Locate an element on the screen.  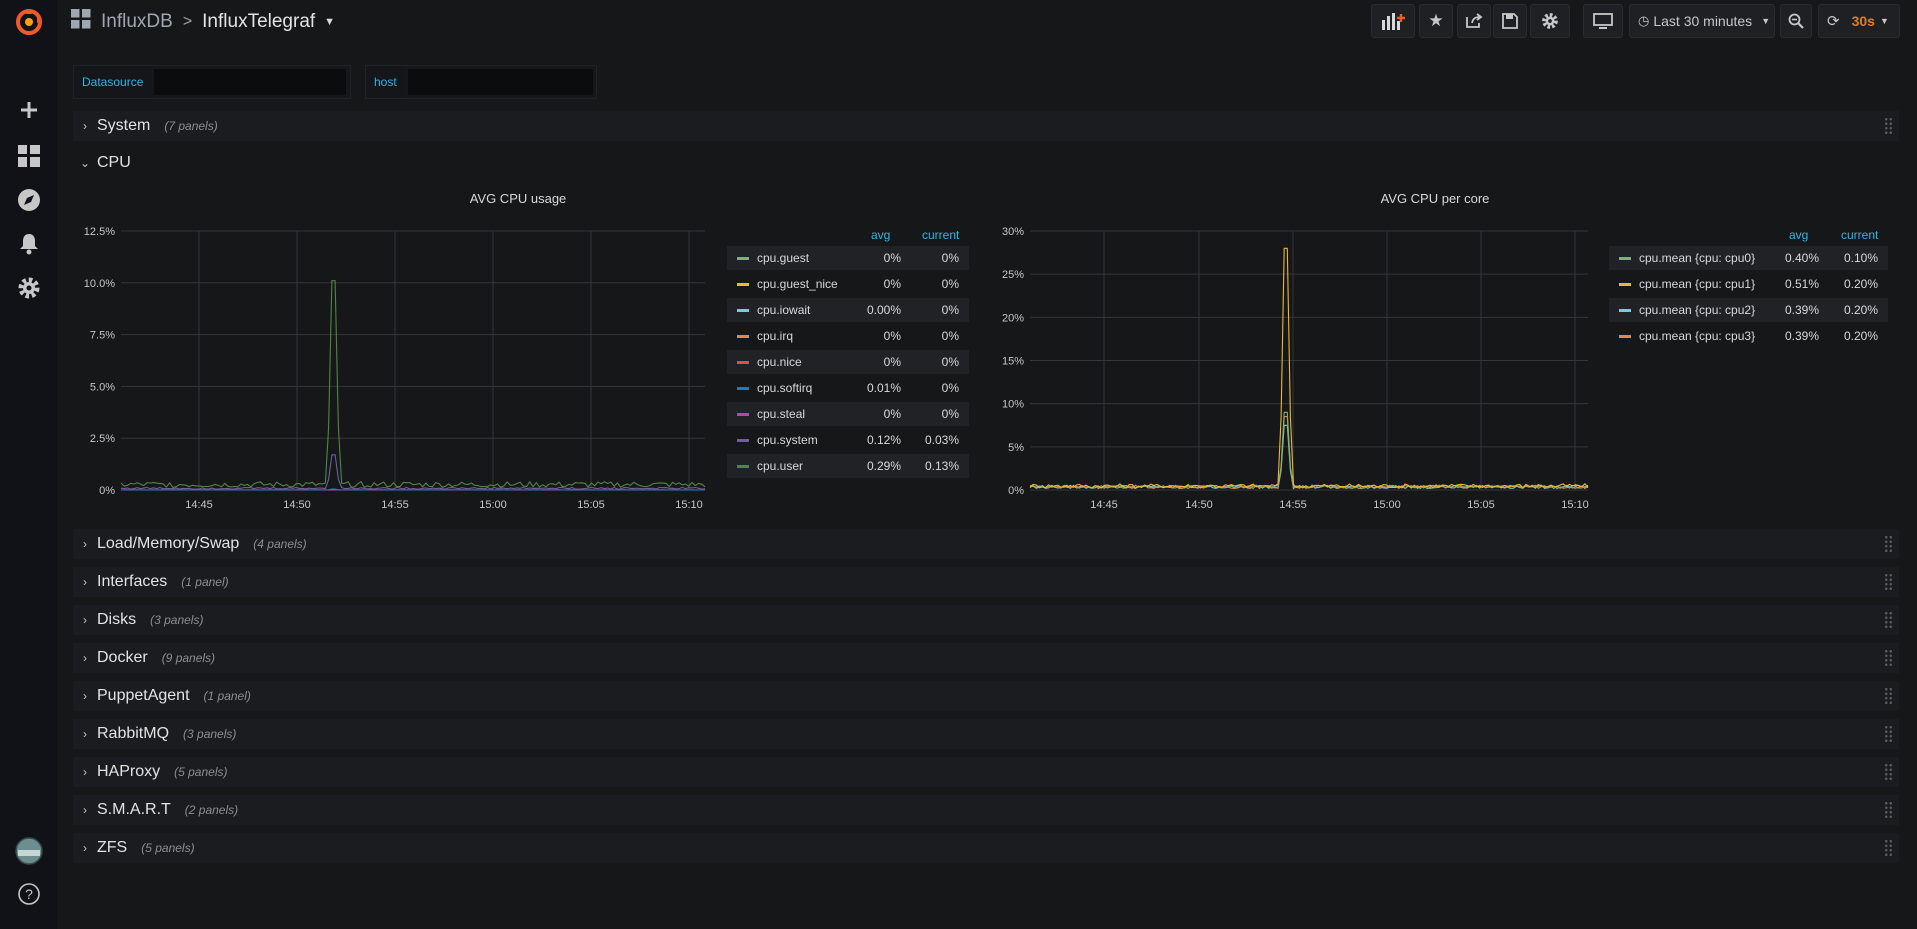
legend-item: cpu.nice 0% 0% is located at coordinates (848, 362).